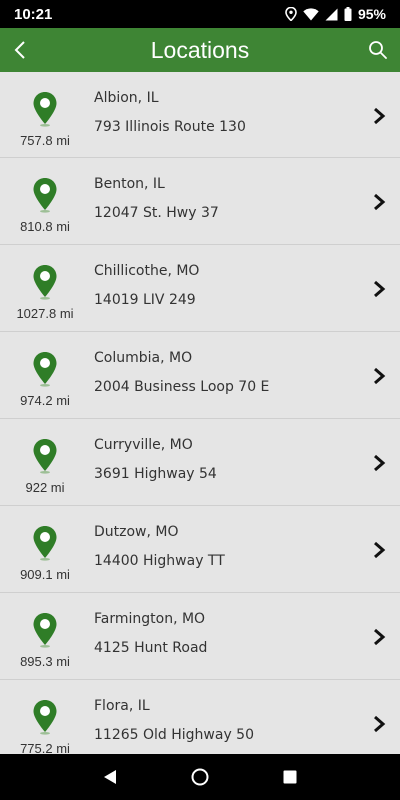  I want to click on location-row: 775.2 mi Flora, IL 11265 Old Highway 50, so click(200, 717).